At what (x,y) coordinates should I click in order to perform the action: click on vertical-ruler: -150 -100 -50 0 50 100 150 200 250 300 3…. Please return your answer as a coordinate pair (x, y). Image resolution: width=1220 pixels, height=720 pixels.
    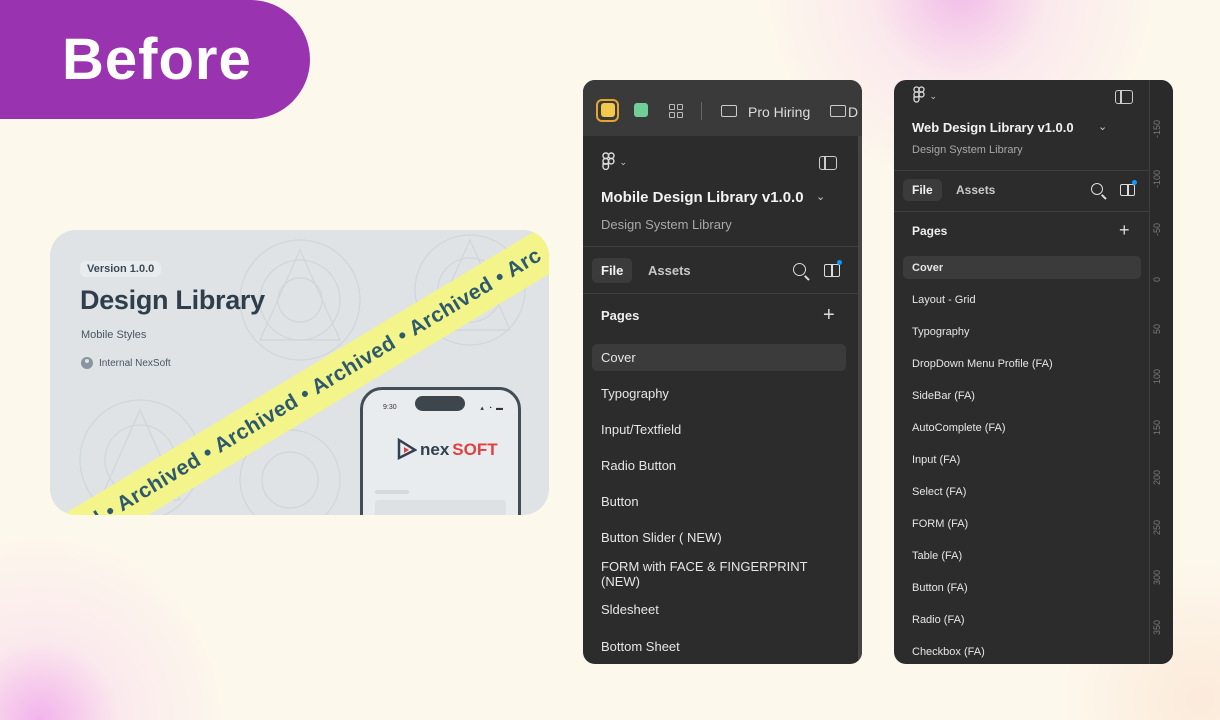
    Looking at the image, I should click on (1161, 372).